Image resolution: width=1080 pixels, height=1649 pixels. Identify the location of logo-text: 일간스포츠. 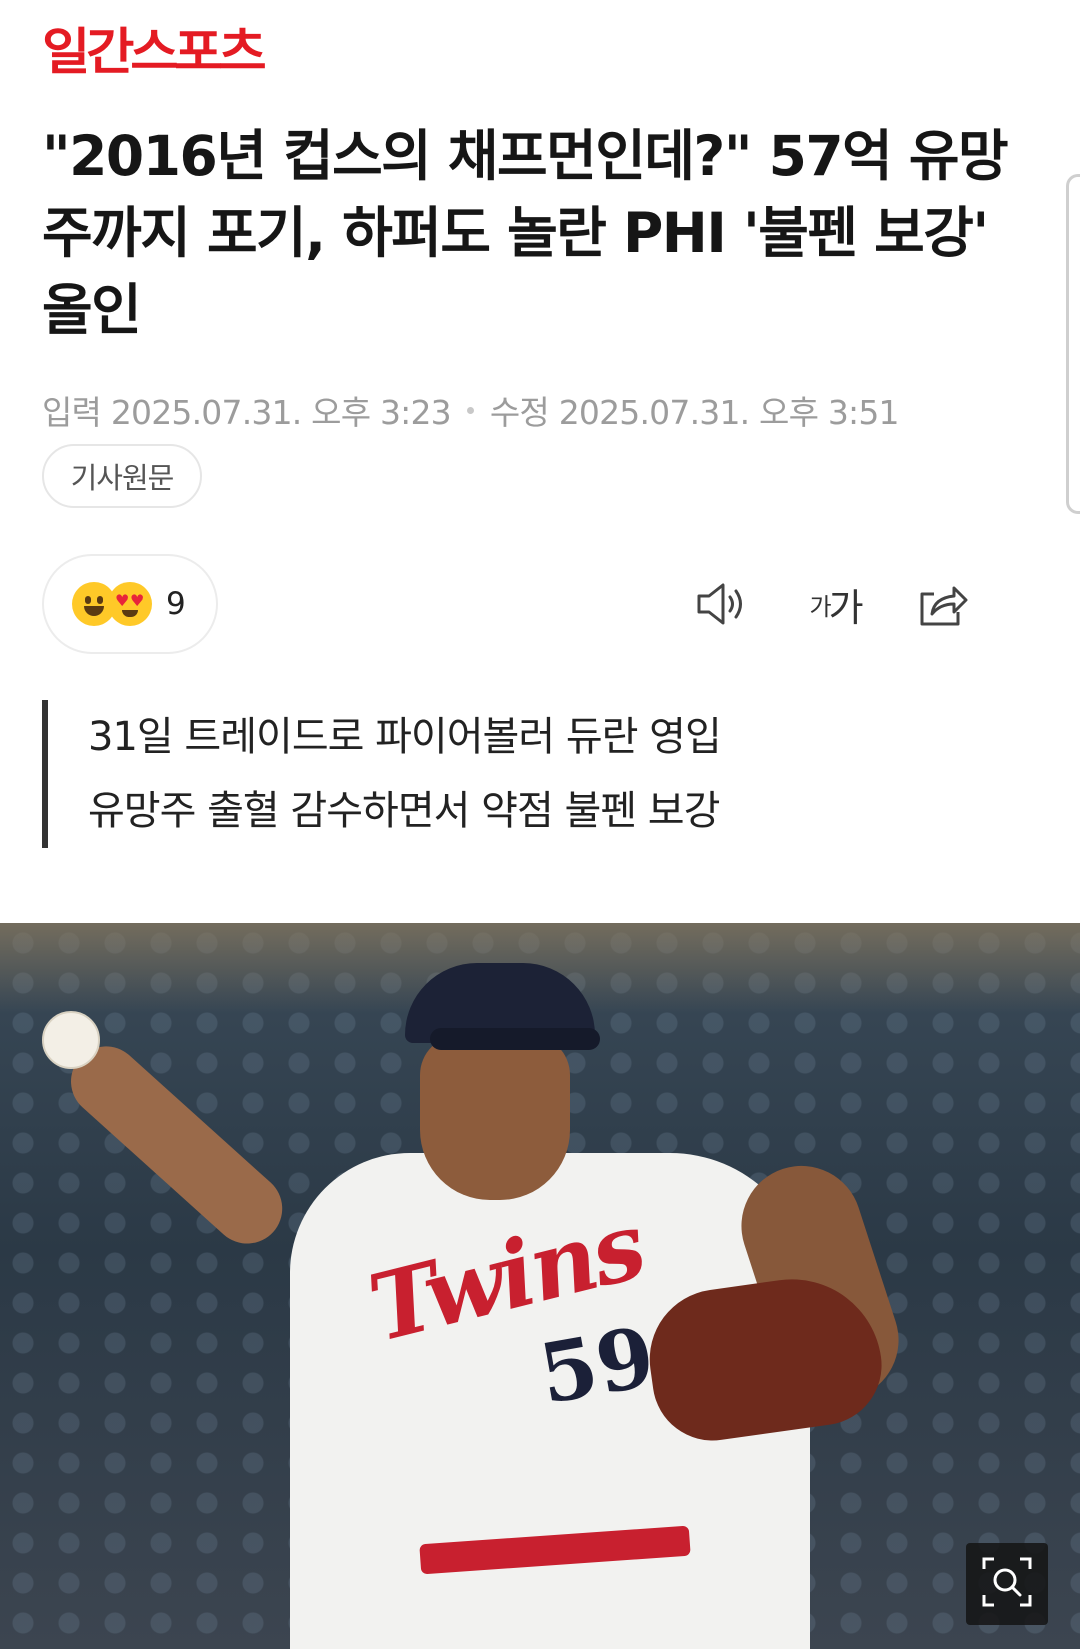
(154, 52).